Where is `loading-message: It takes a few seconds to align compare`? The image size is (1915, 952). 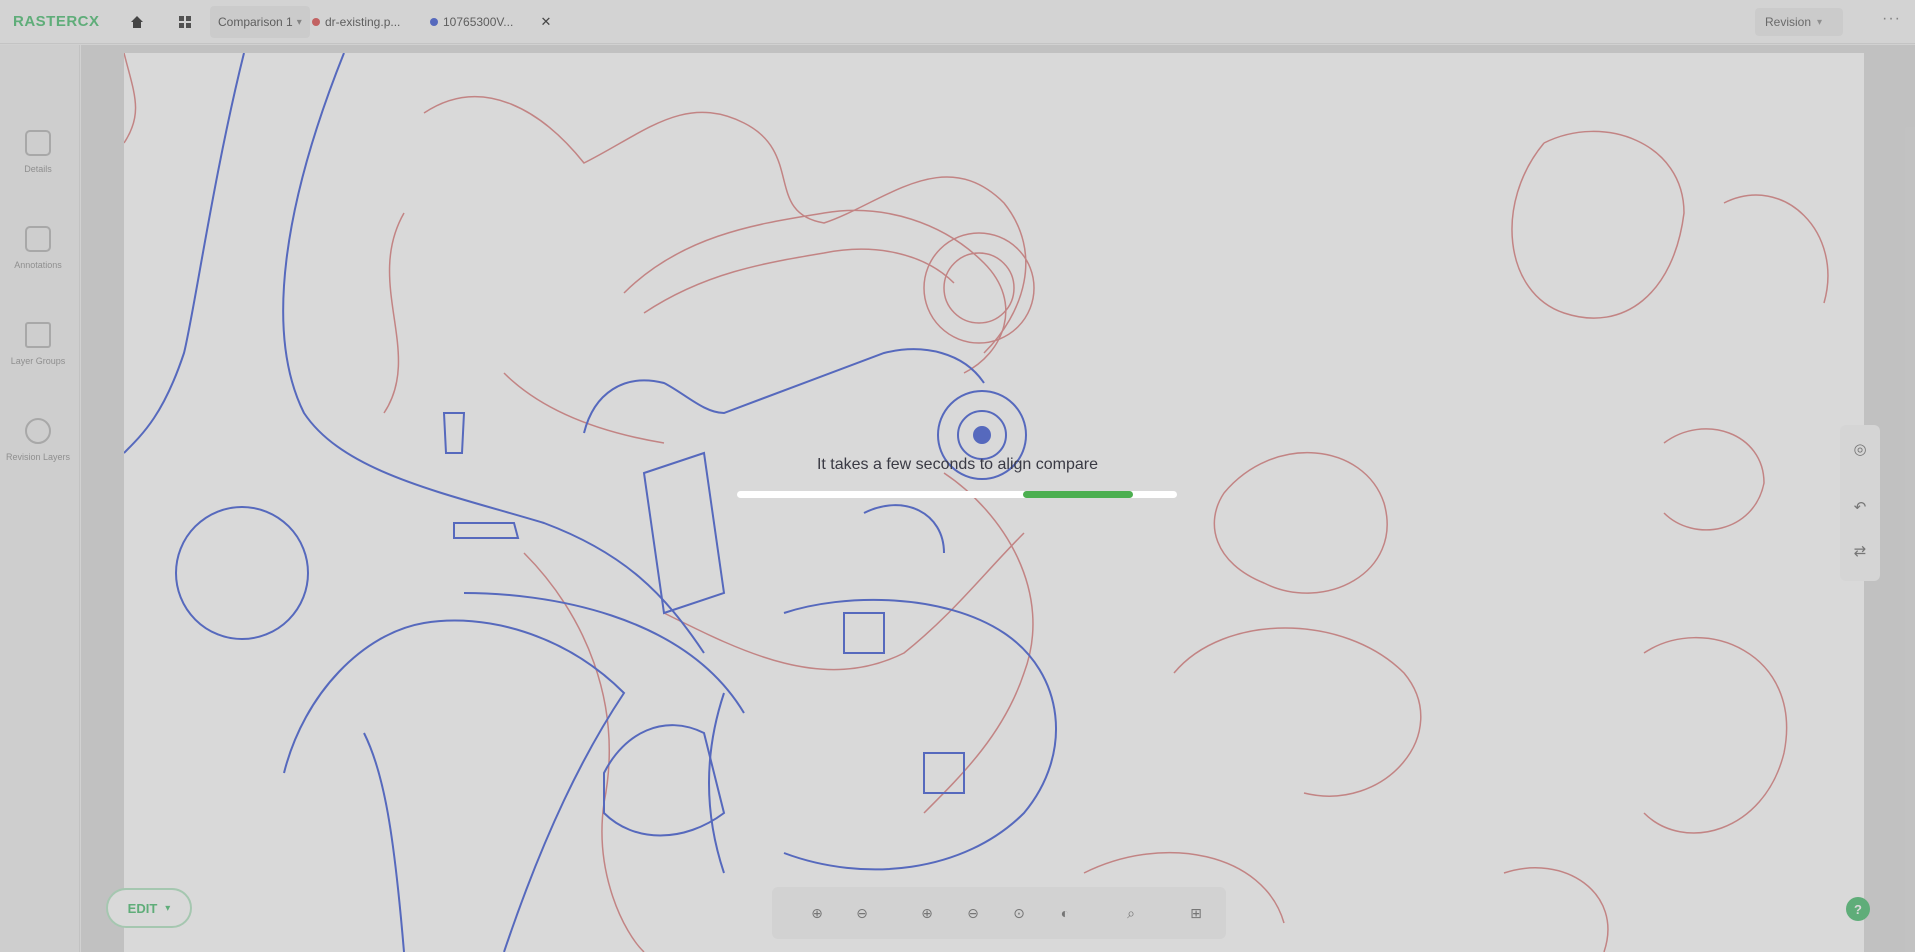
loading-message: It takes a few seconds to align compare is located at coordinates (957, 464).